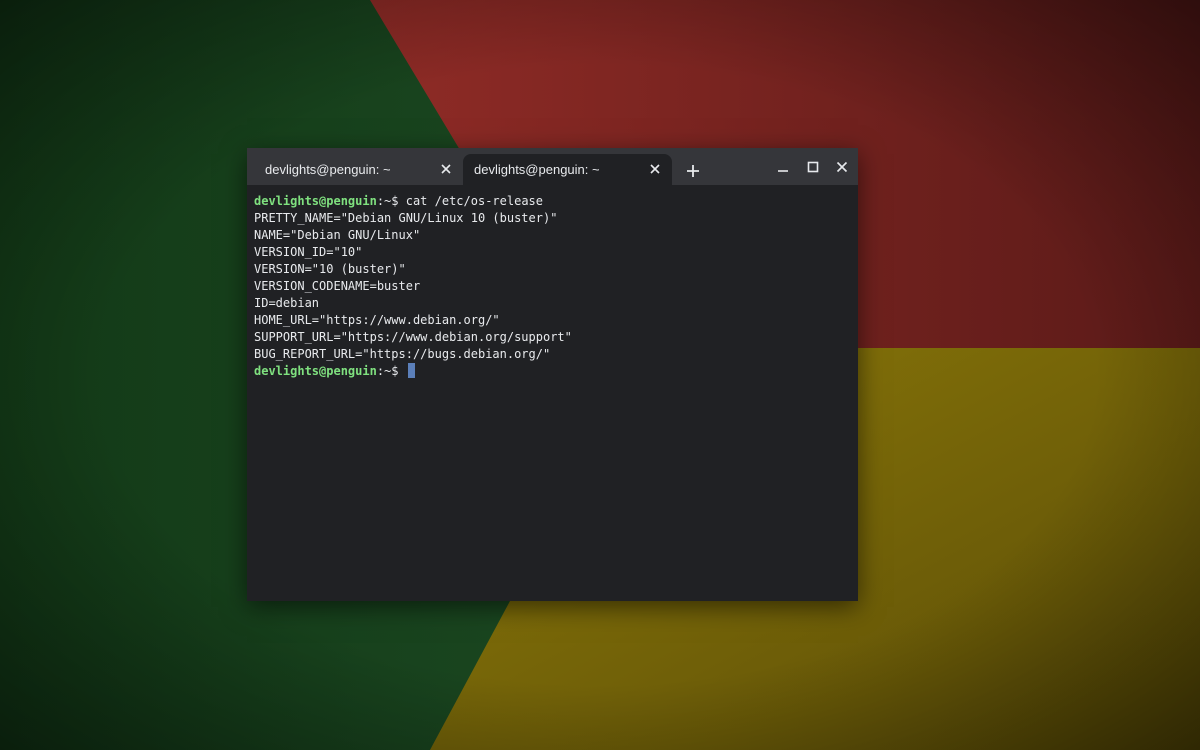  I want to click on output-line: VERSION_CODENAME=buster, so click(337, 286).